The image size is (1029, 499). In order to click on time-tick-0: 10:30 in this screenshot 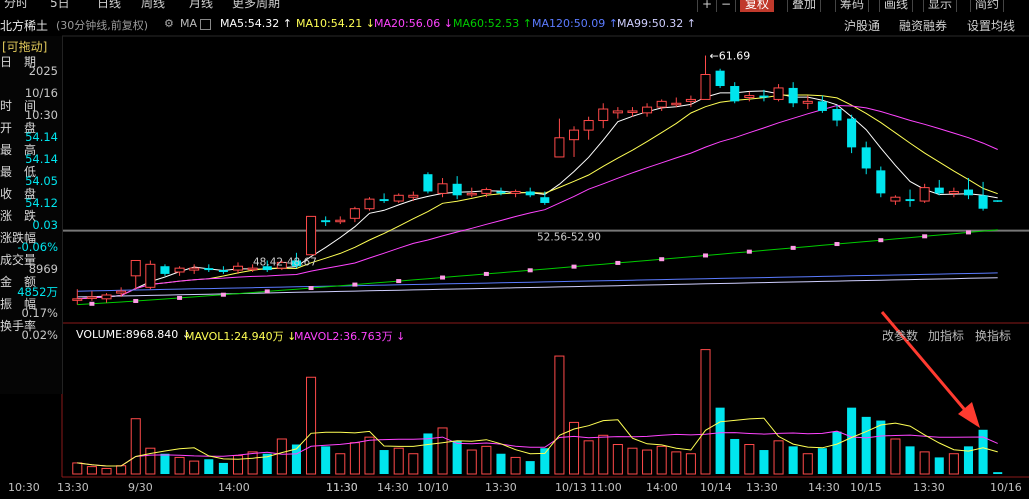, I will do `click(24, 487)`.